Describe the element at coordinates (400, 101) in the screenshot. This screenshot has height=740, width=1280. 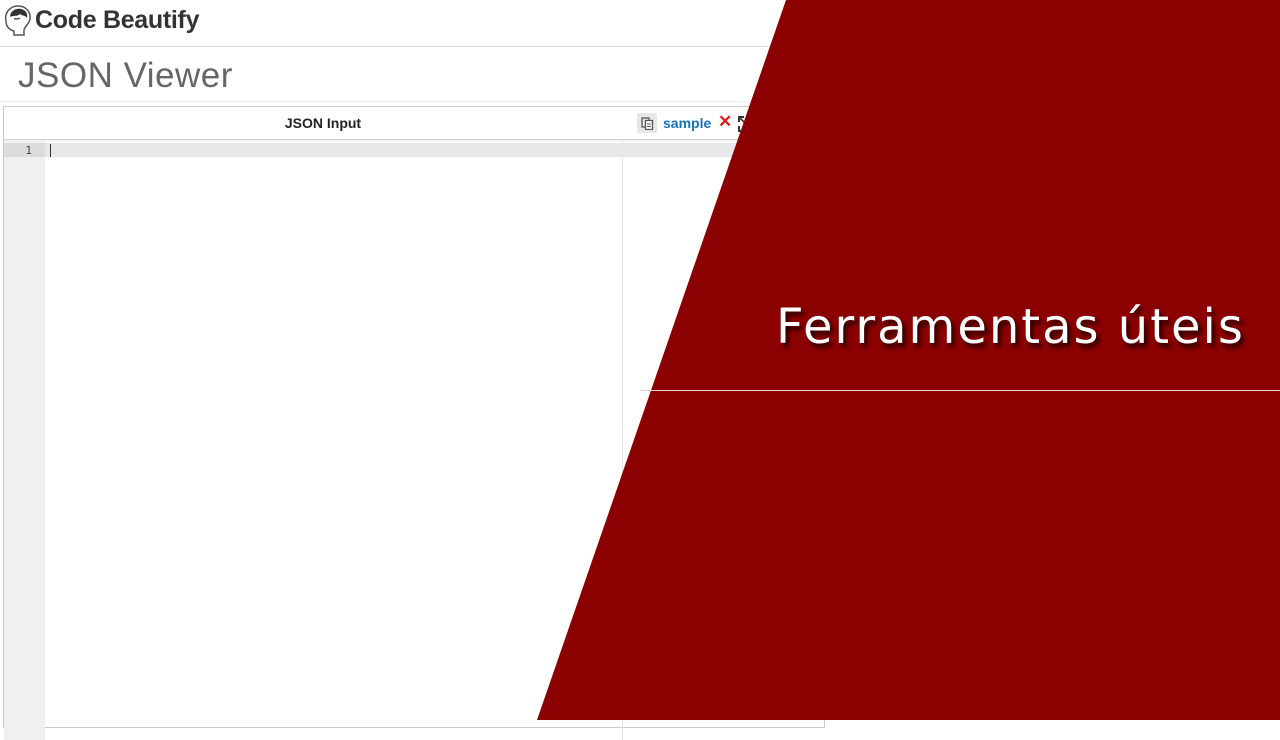
I see `divider` at that location.